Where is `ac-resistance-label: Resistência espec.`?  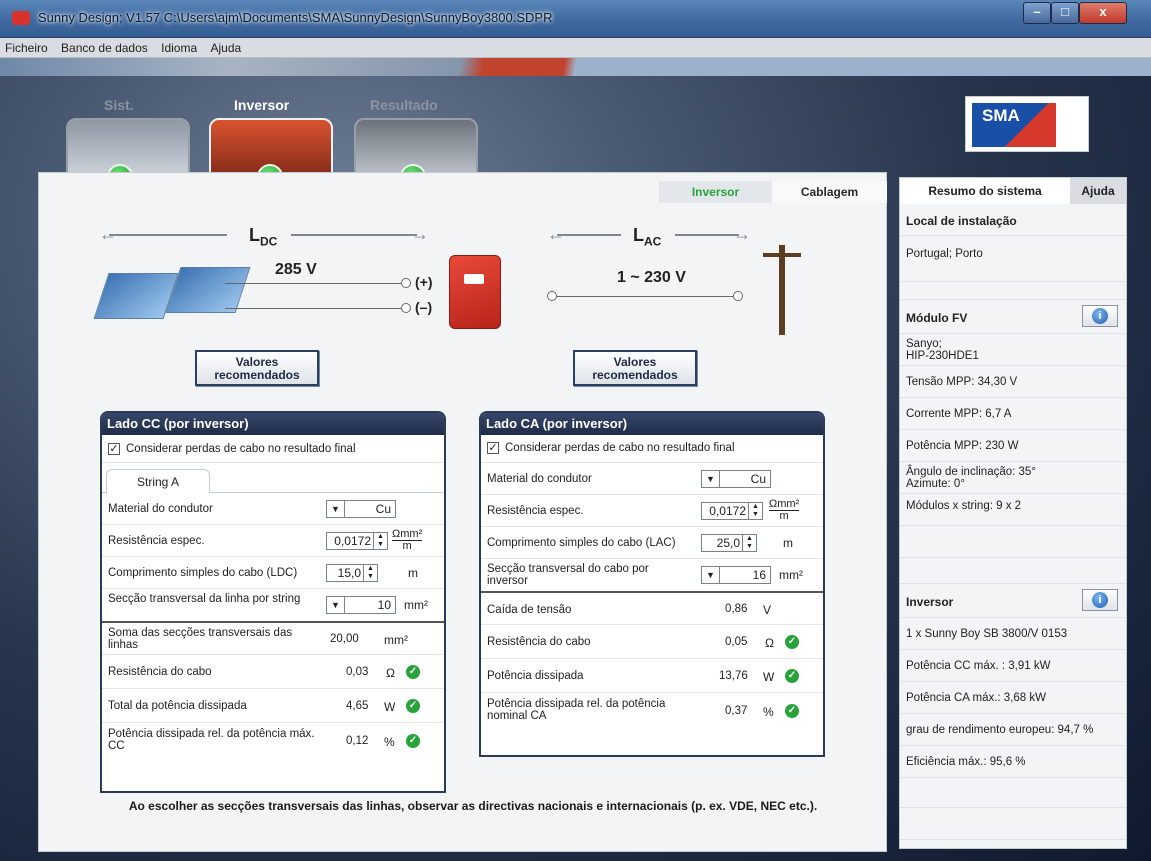 ac-resistance-label: Resistência espec. is located at coordinates (535, 511).